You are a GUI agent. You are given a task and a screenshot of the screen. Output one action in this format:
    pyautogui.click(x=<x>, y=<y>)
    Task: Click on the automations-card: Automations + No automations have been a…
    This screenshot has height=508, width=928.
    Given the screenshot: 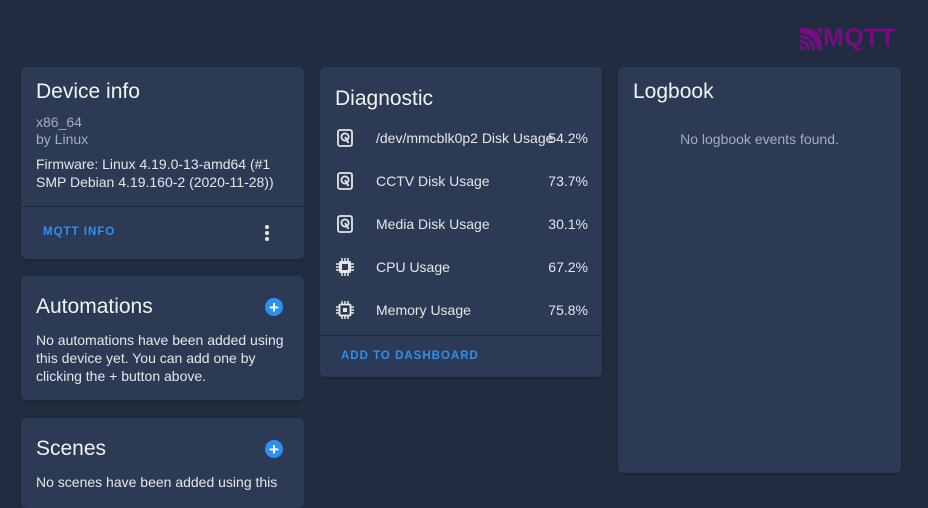 What is the action you would take?
    pyautogui.click(x=162, y=338)
    